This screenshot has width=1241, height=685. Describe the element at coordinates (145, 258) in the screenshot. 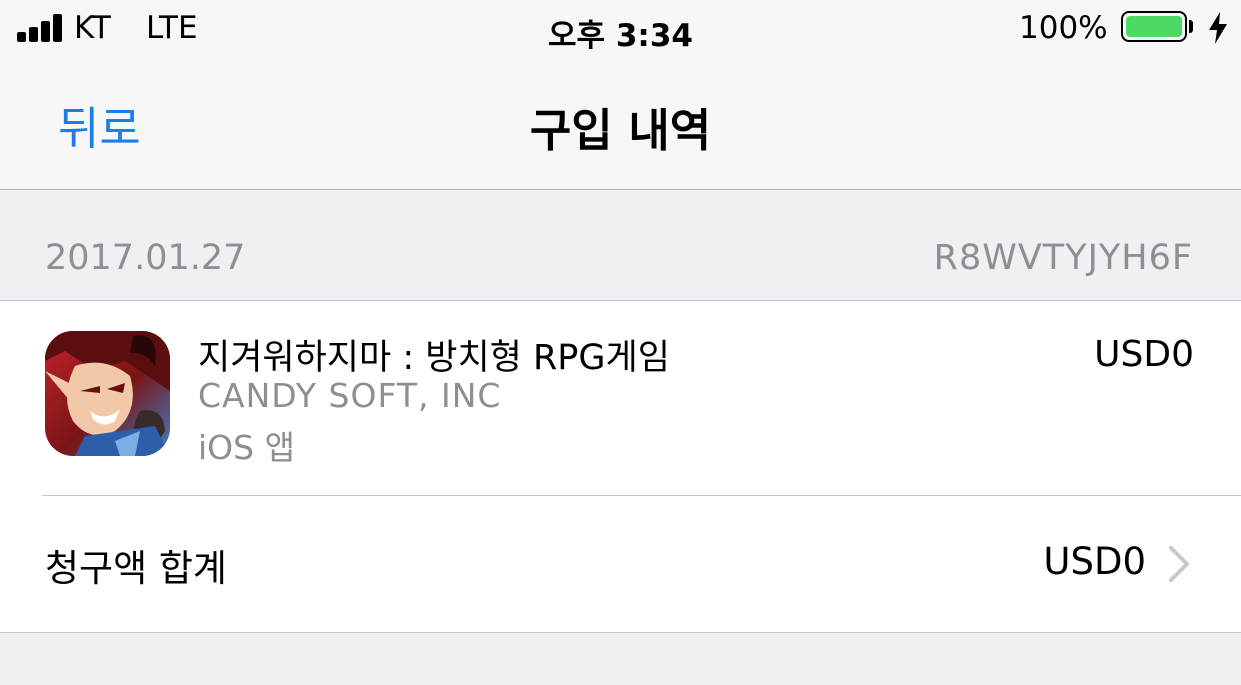

I see `purchase-date: 2017.01.27` at that location.